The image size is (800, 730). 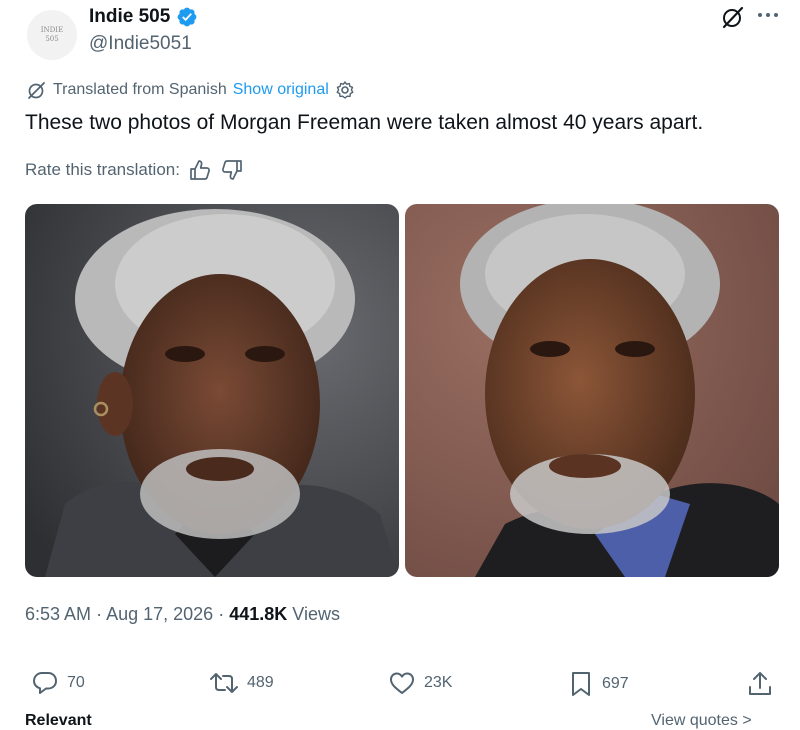 What do you see at coordinates (316, 614) in the screenshot?
I see `views-label: Views` at bounding box center [316, 614].